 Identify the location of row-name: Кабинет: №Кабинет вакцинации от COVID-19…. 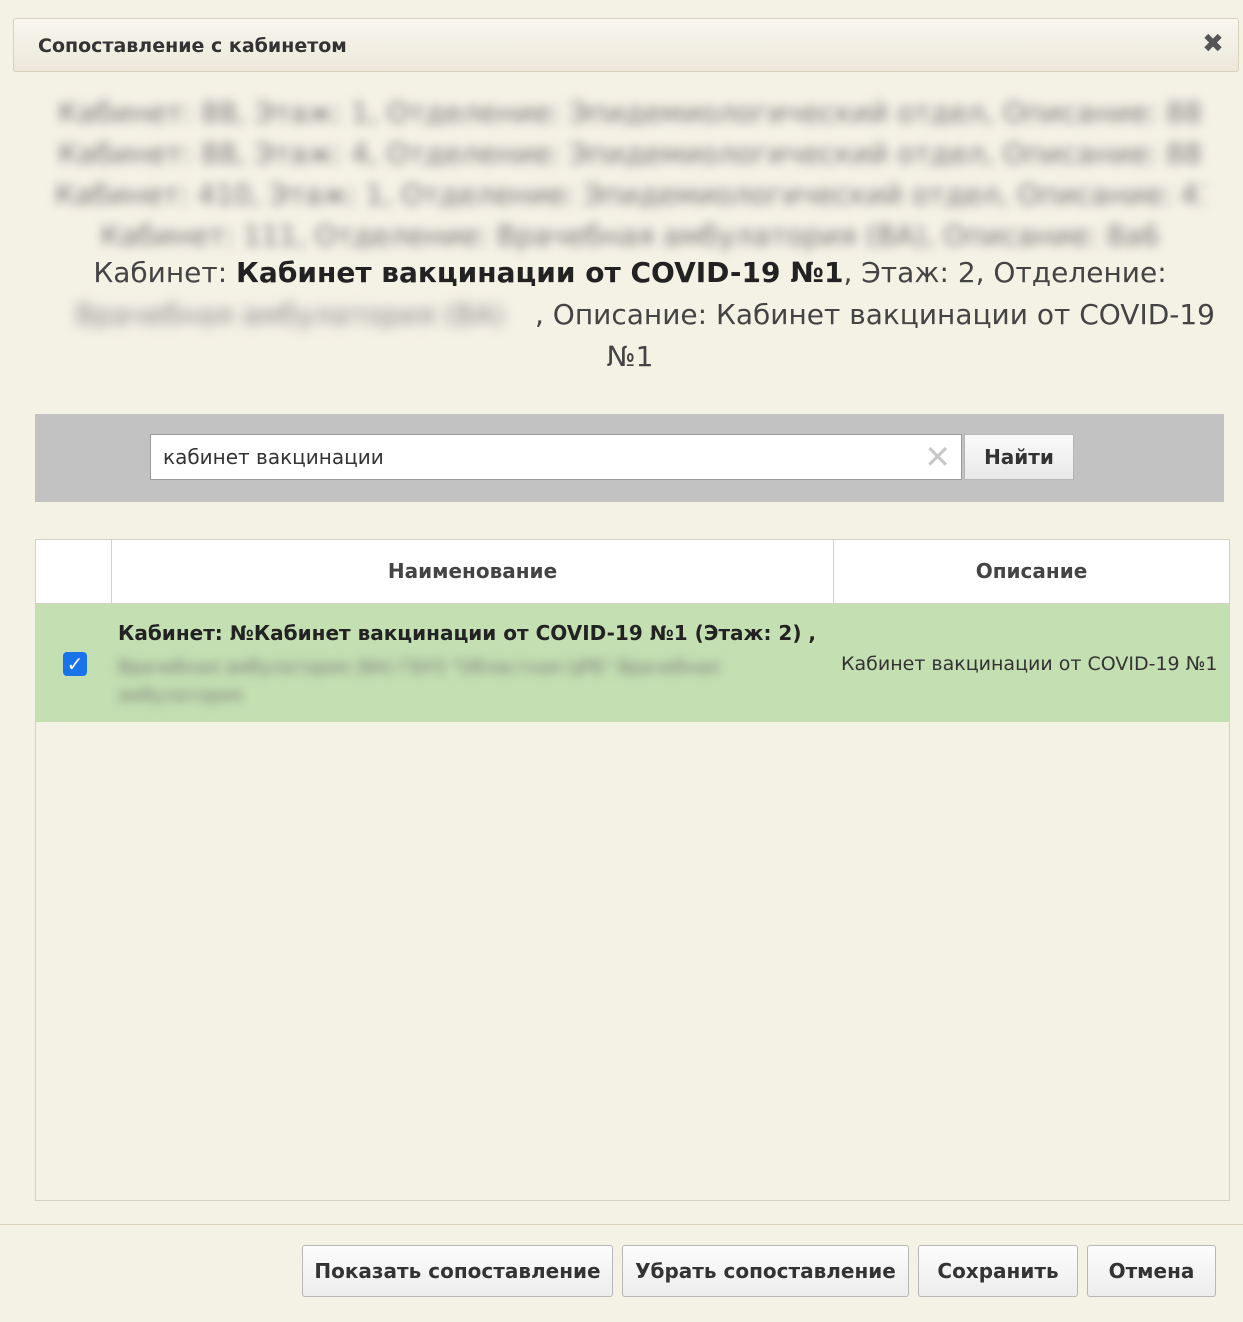
(467, 633).